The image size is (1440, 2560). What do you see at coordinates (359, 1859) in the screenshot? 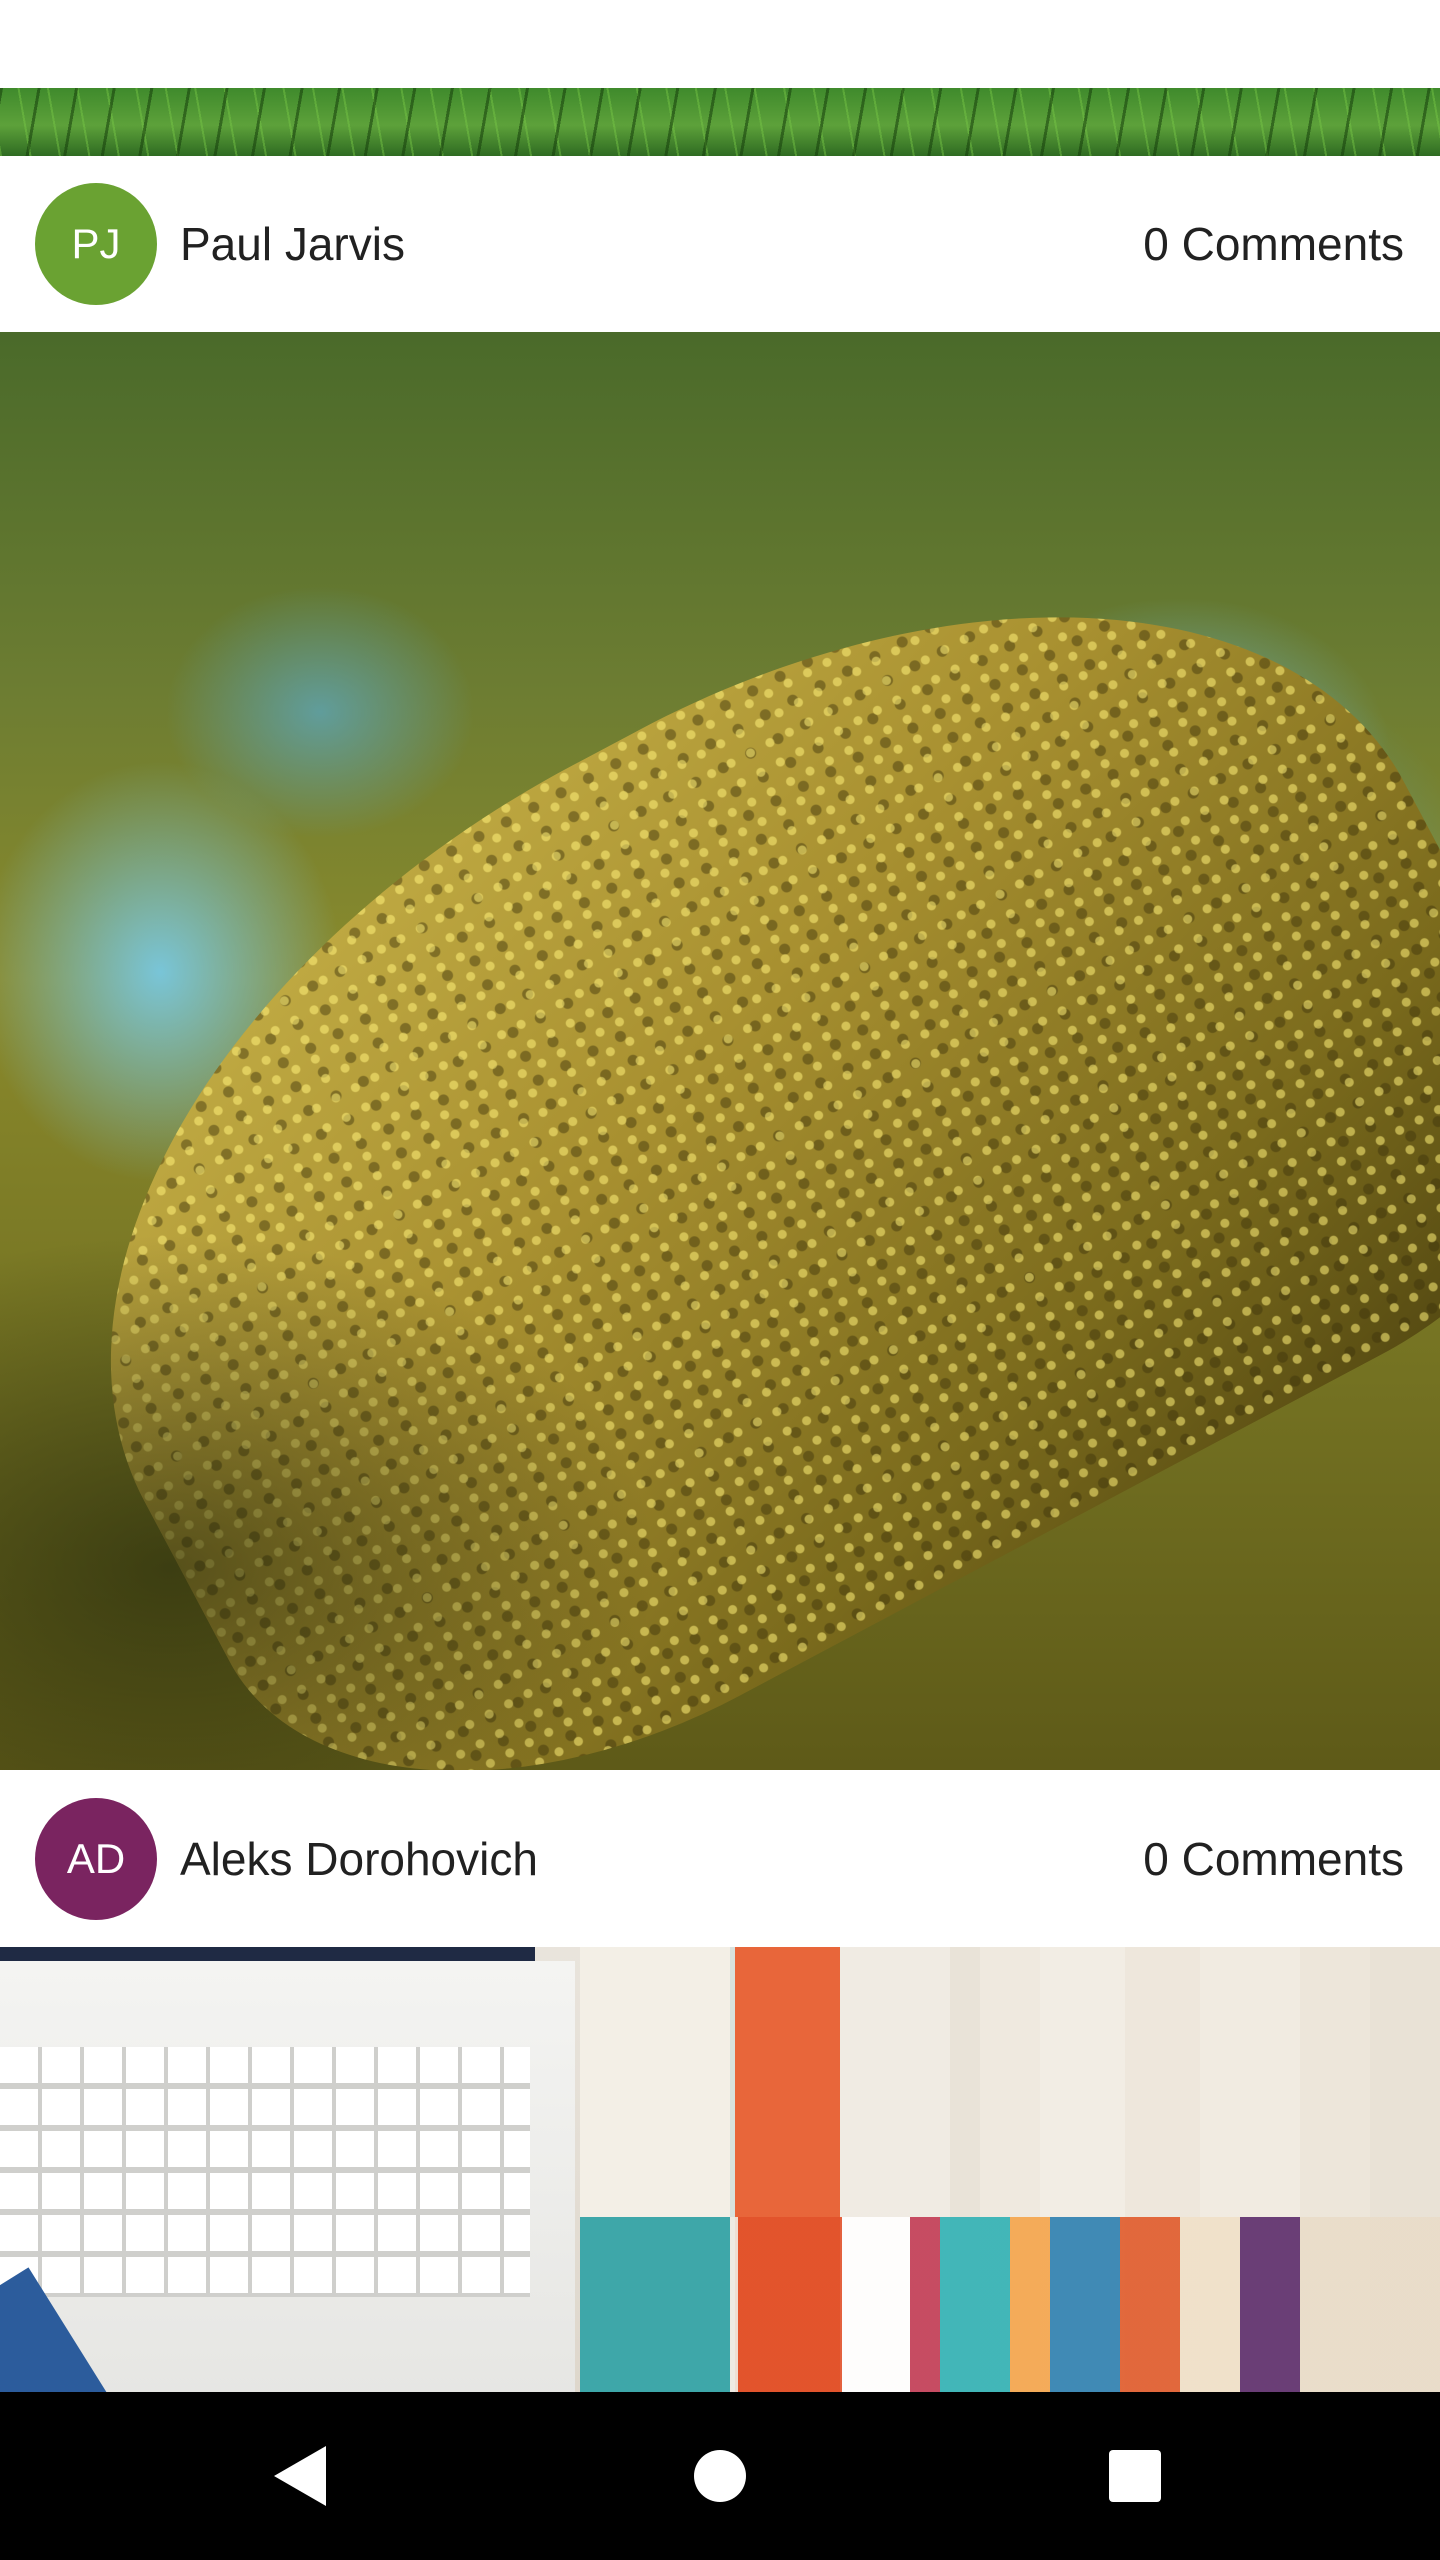
I see `author-name: Aleks Dorohovich` at bounding box center [359, 1859].